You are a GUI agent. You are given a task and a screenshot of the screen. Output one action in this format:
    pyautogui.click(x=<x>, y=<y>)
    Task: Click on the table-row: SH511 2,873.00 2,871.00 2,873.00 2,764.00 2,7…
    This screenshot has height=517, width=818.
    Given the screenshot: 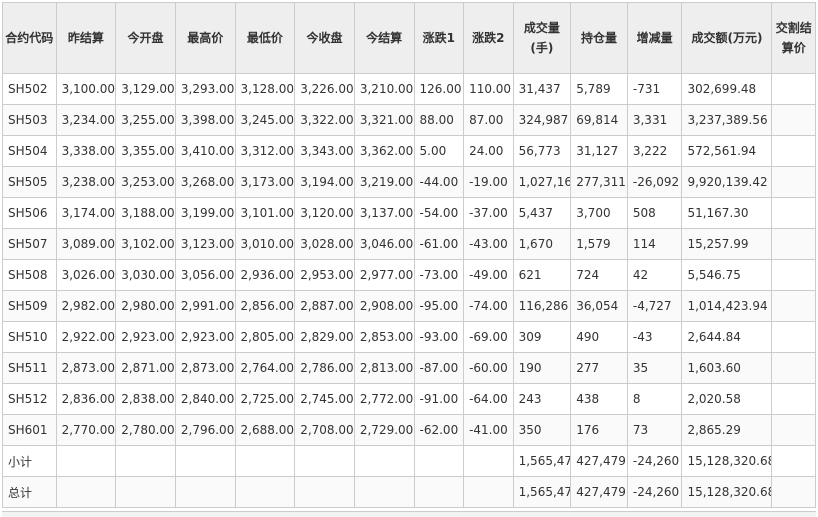 What is the action you would take?
    pyautogui.click(x=409, y=368)
    